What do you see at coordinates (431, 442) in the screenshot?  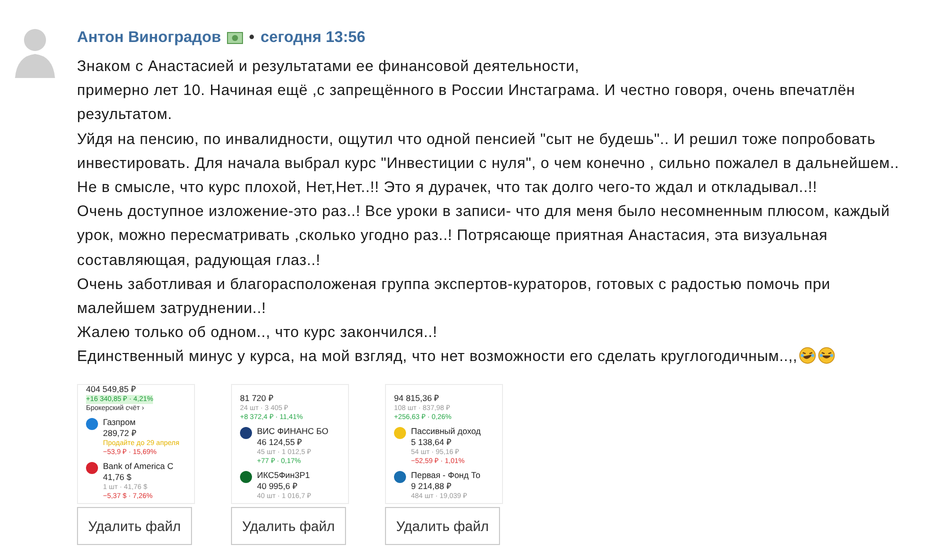 I see `holding-value: 5 138,64 ₽` at bounding box center [431, 442].